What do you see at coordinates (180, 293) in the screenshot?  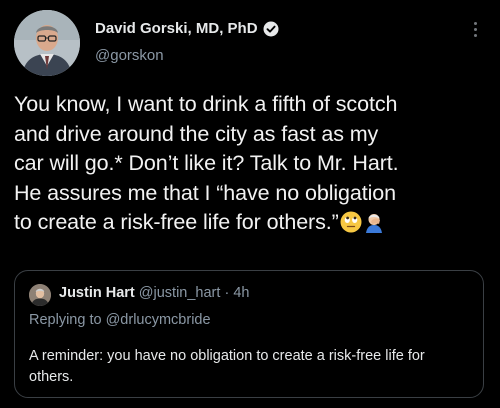 I see `quoted-author-handle: @justin_hart` at bounding box center [180, 293].